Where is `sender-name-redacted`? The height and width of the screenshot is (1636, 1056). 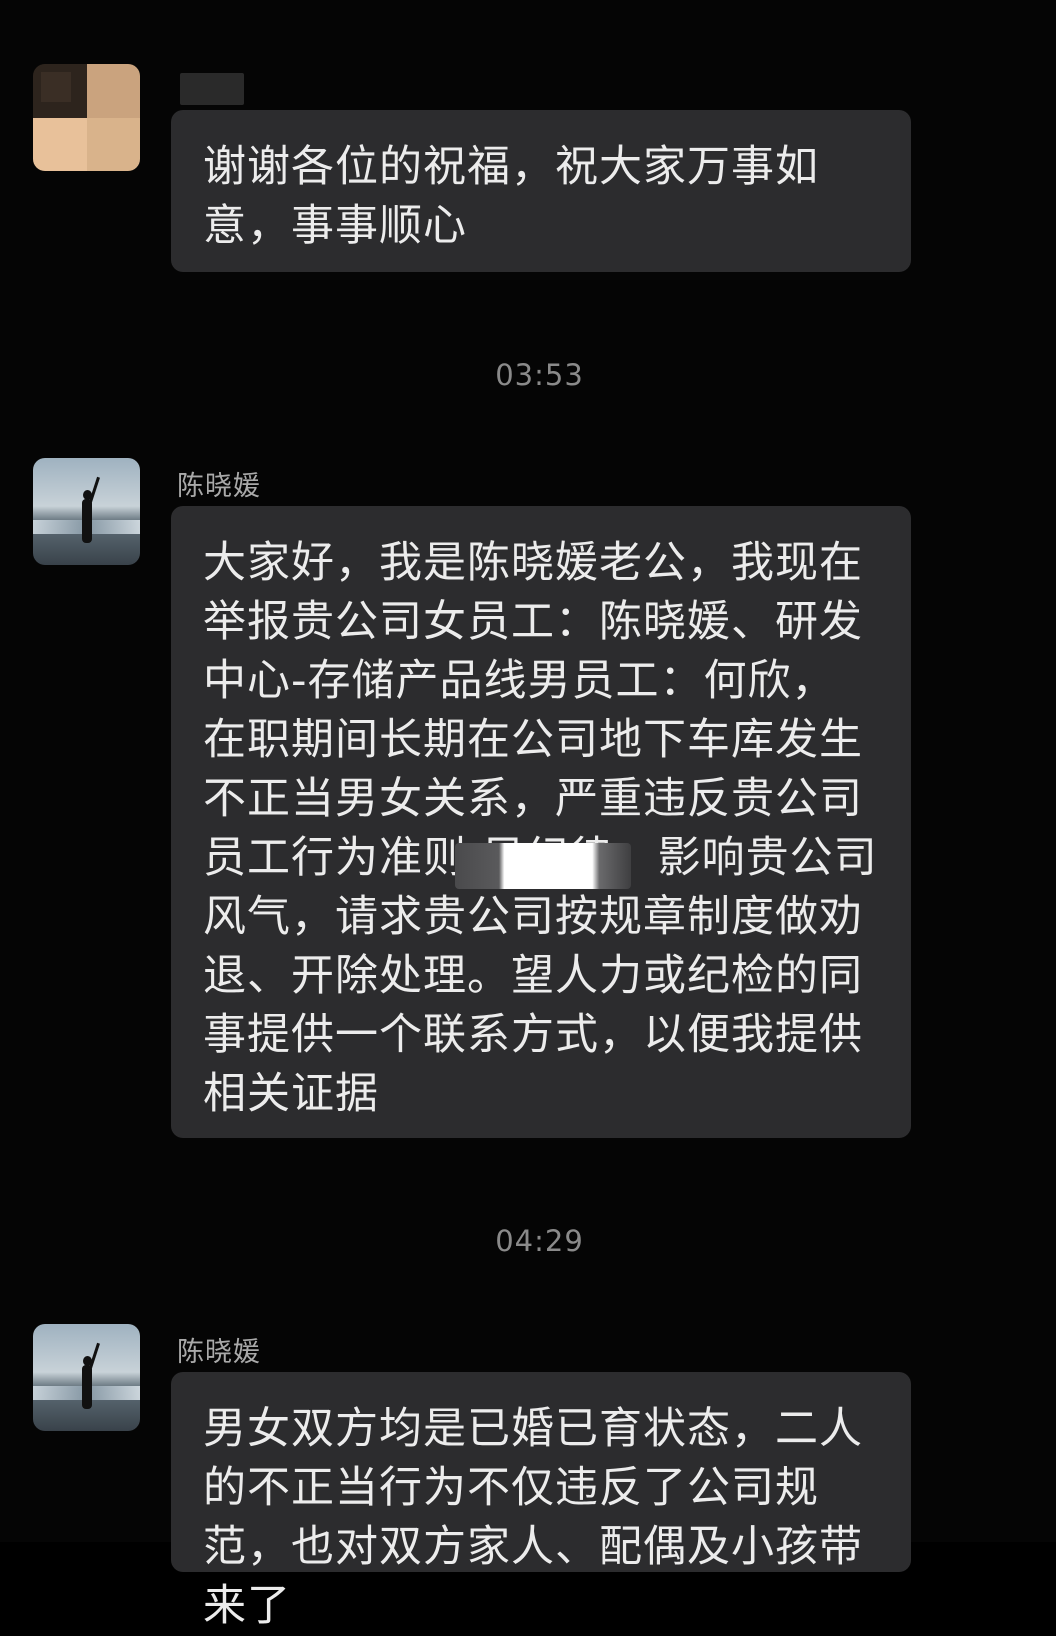
sender-name-redacted is located at coordinates (212, 89).